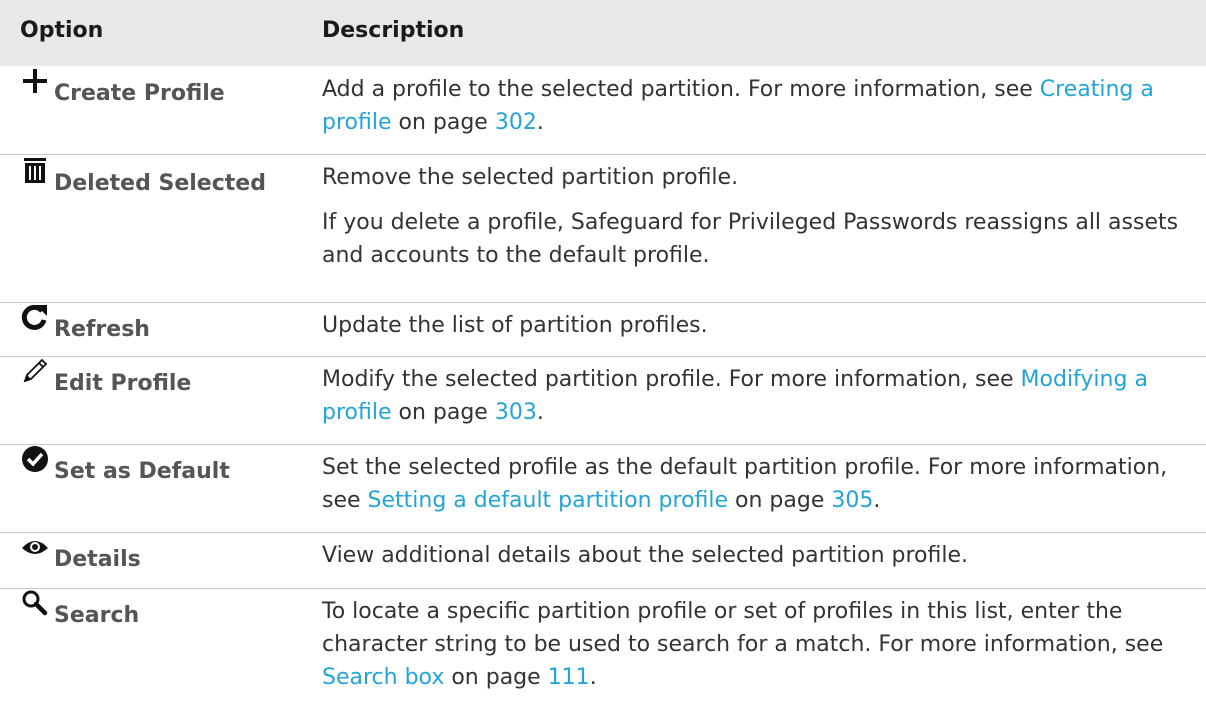  I want to click on description-column-header: Description, so click(393, 30).